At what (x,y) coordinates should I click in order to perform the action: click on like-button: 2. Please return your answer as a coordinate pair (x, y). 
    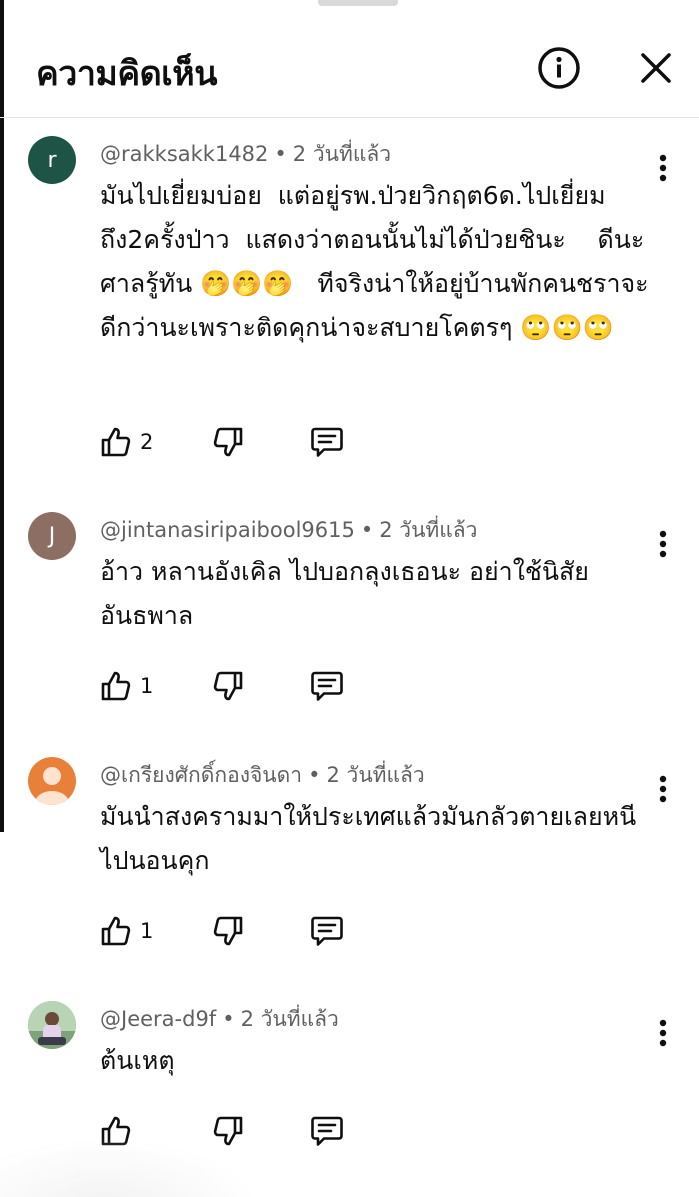
    Looking at the image, I should click on (126, 442).